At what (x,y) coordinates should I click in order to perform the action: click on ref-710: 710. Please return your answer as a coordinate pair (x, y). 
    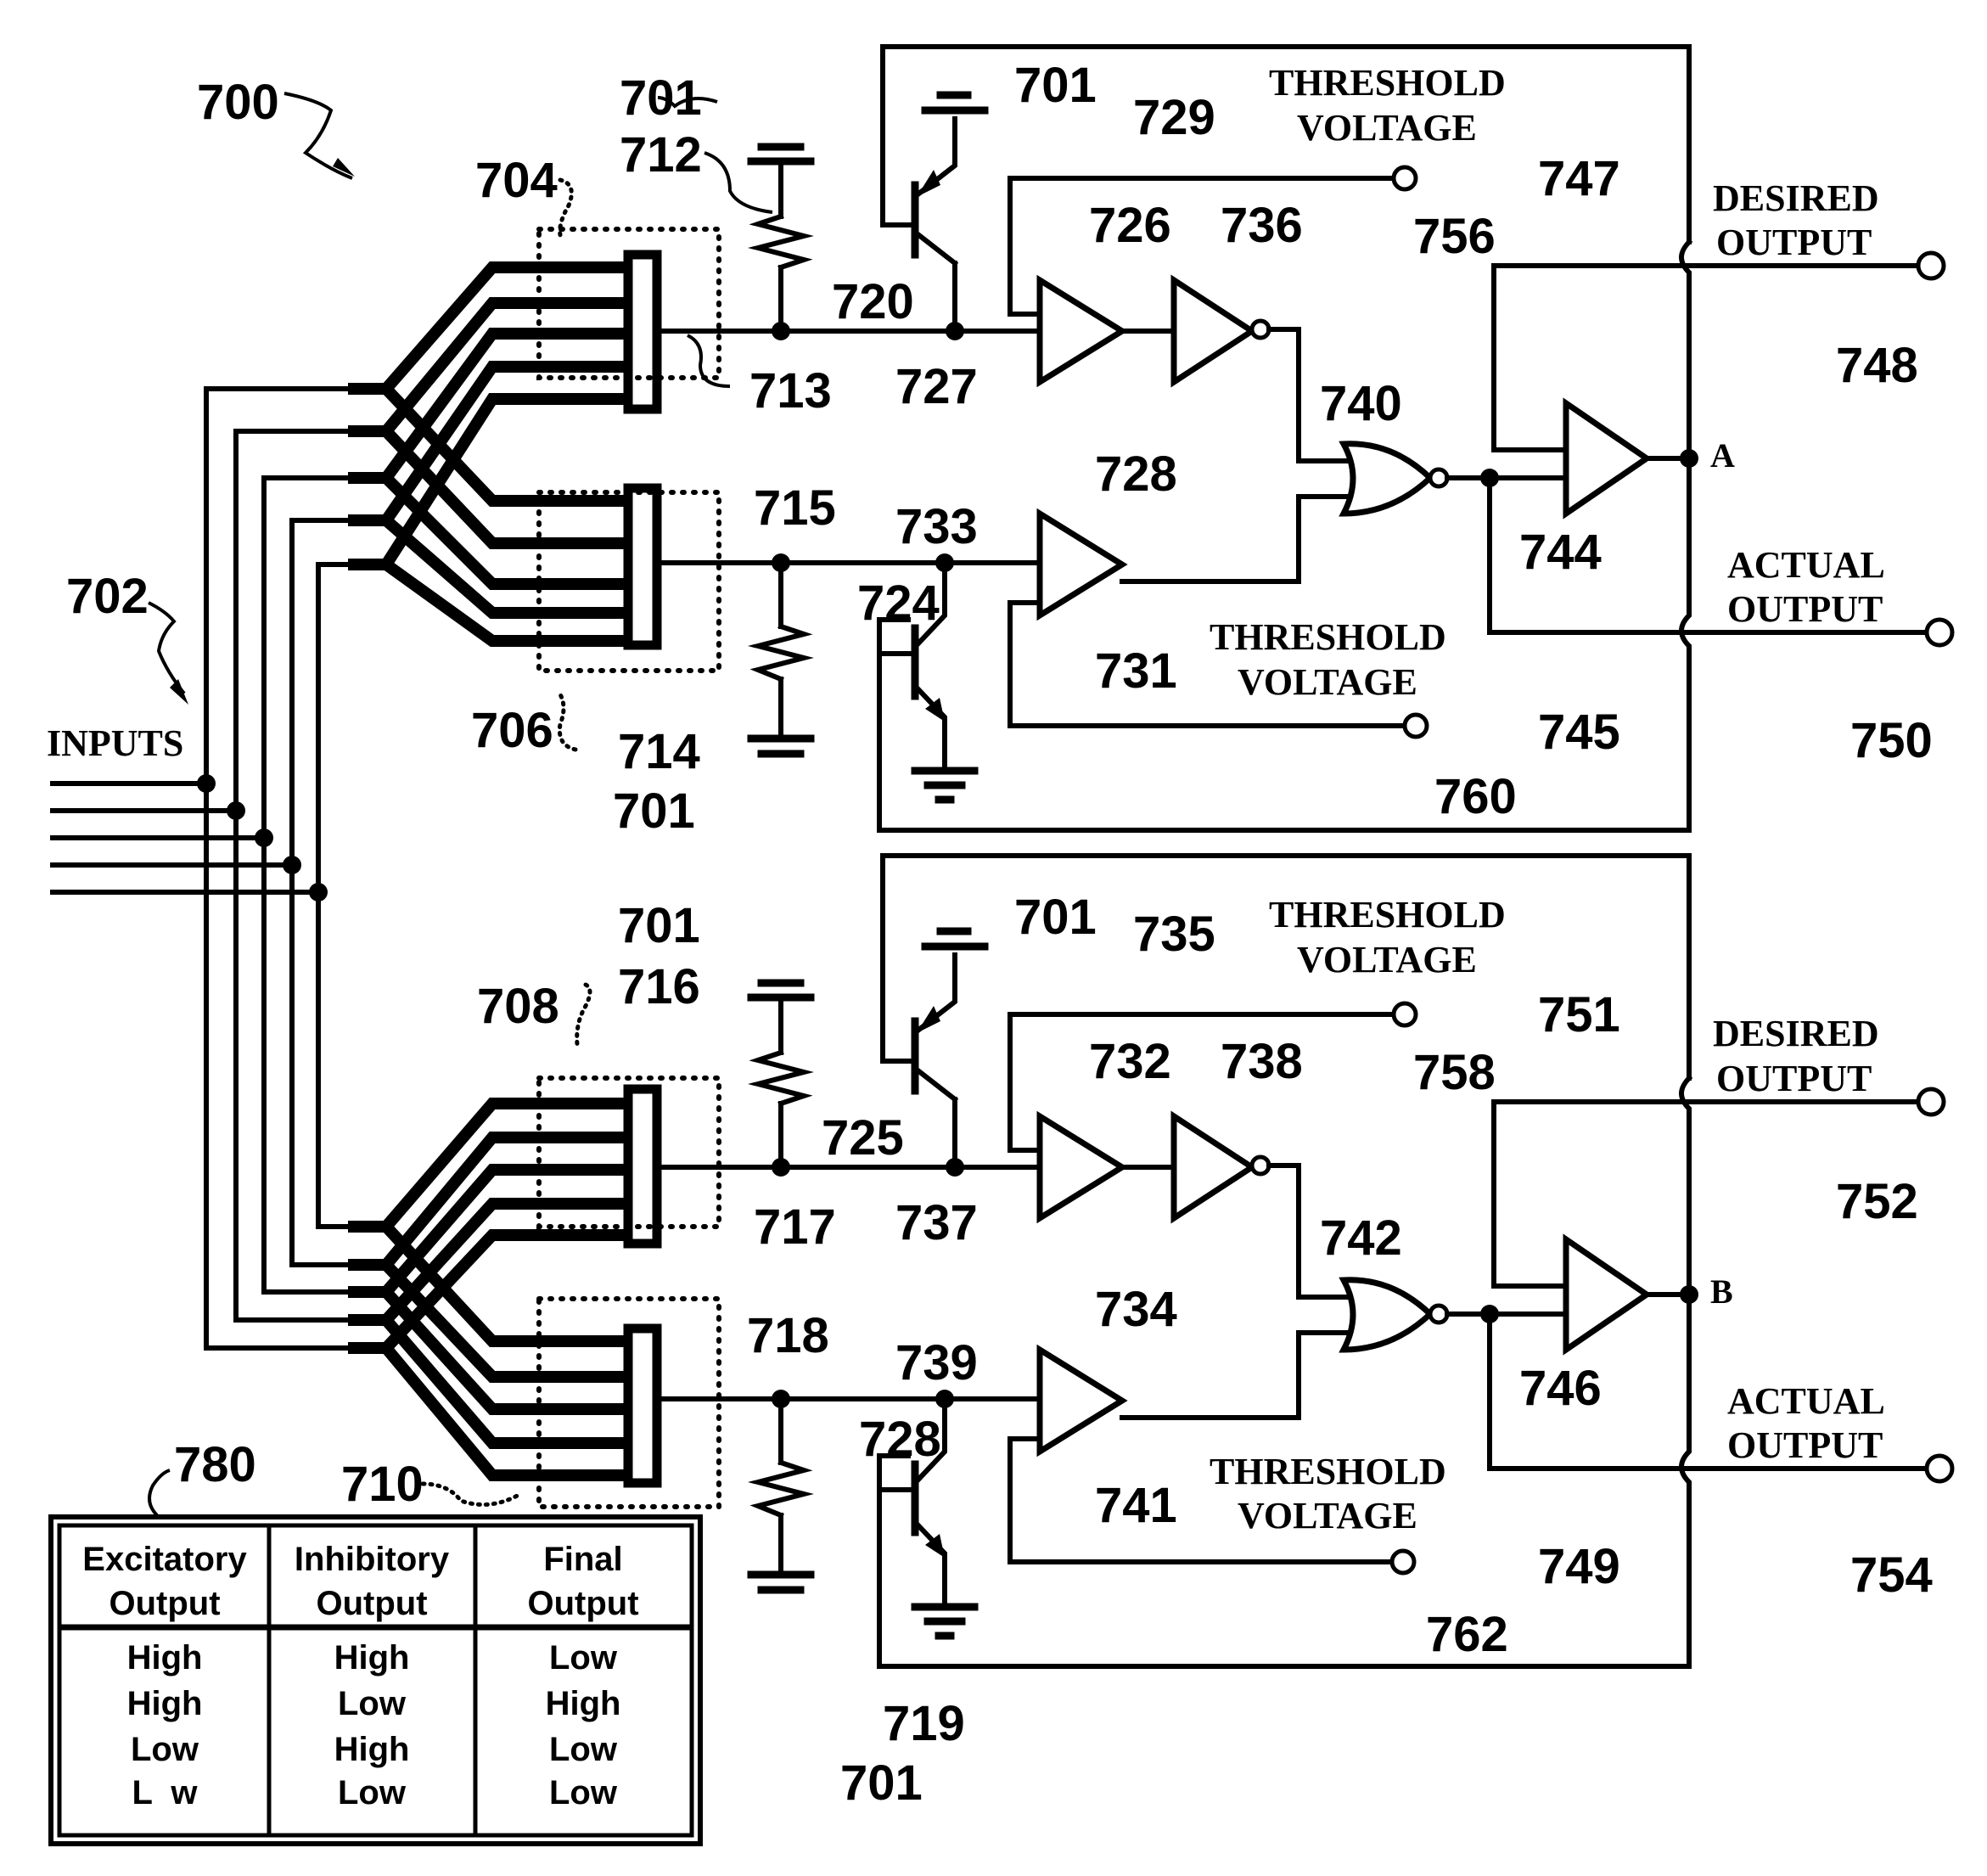
    Looking at the image, I should click on (382, 1484).